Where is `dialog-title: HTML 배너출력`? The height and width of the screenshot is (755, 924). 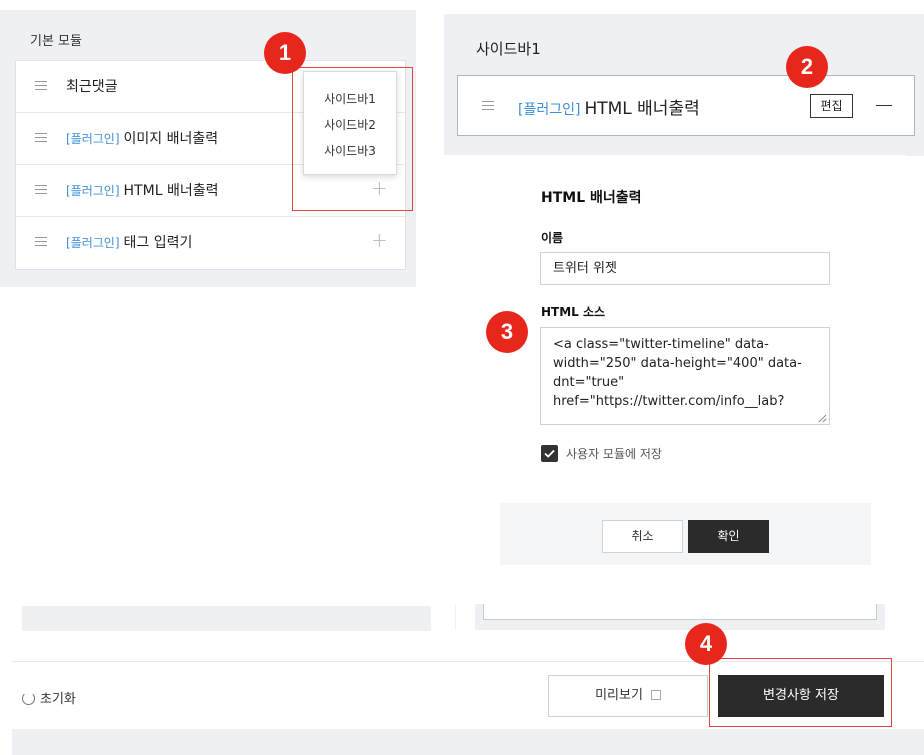
dialog-title: HTML 배너출력 is located at coordinates (591, 198).